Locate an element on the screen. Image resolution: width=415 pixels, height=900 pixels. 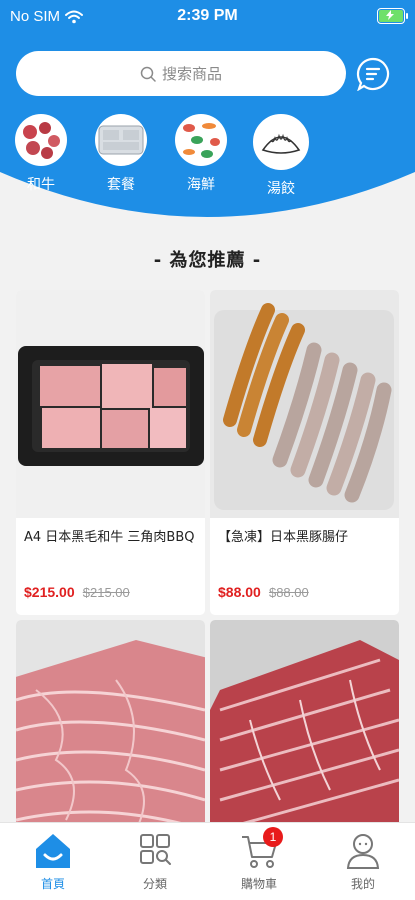
search-icon is located at coordinates (148, 74).